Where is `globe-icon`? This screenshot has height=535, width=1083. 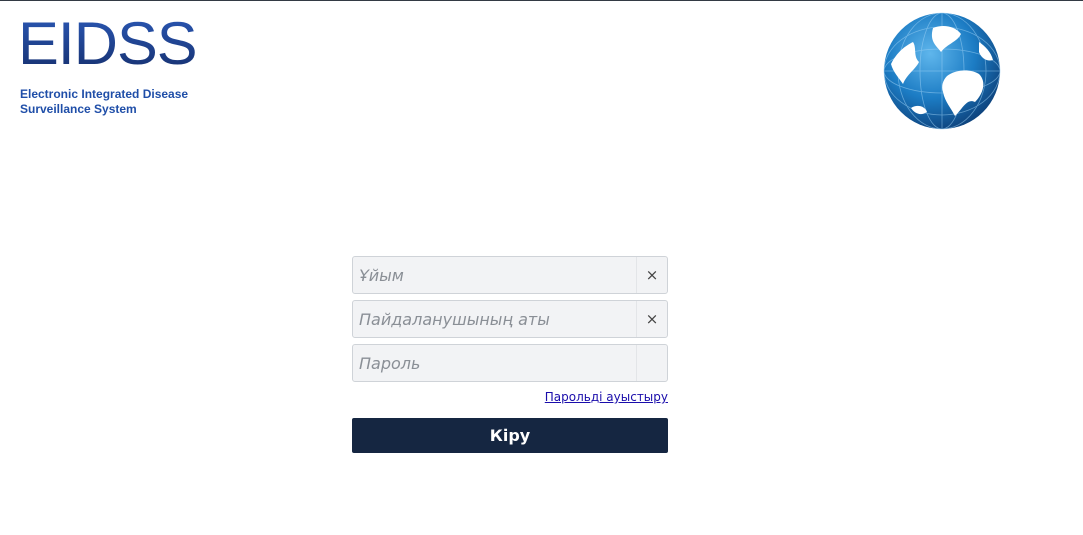 globe-icon is located at coordinates (942, 71).